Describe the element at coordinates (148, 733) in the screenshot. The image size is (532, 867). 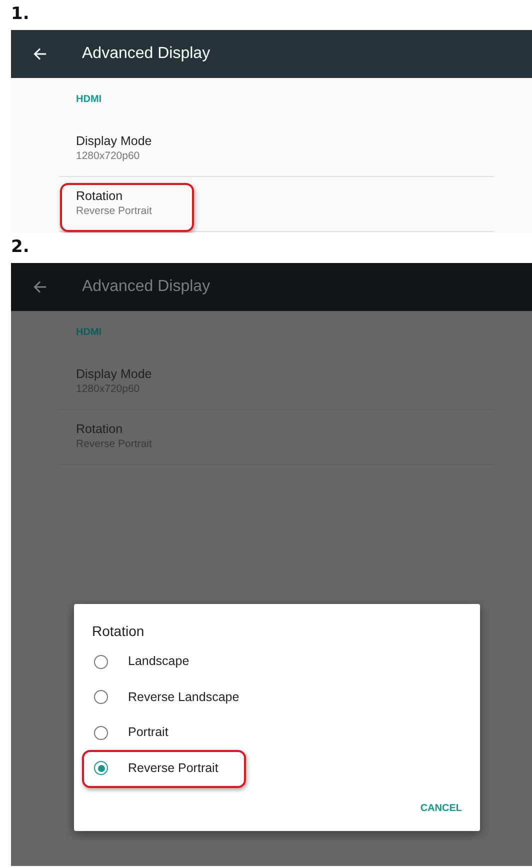
I see `option-label: Portrait` at that location.